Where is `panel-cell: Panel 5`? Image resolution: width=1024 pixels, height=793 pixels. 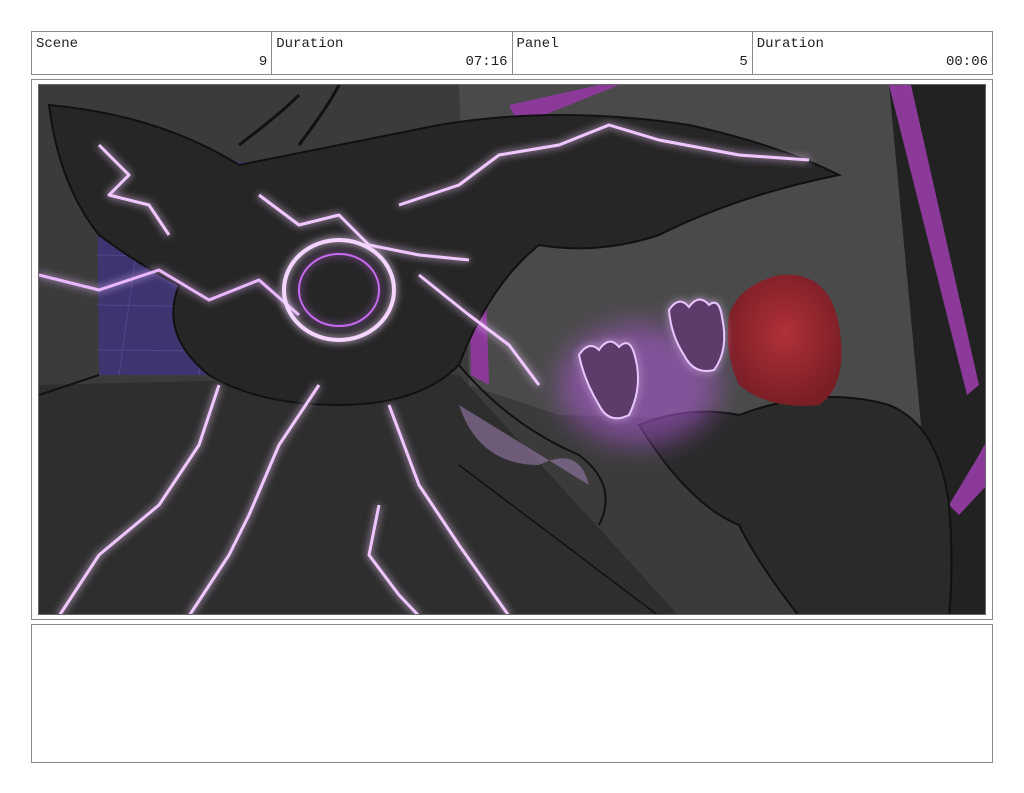
panel-cell: Panel 5 is located at coordinates (633, 53).